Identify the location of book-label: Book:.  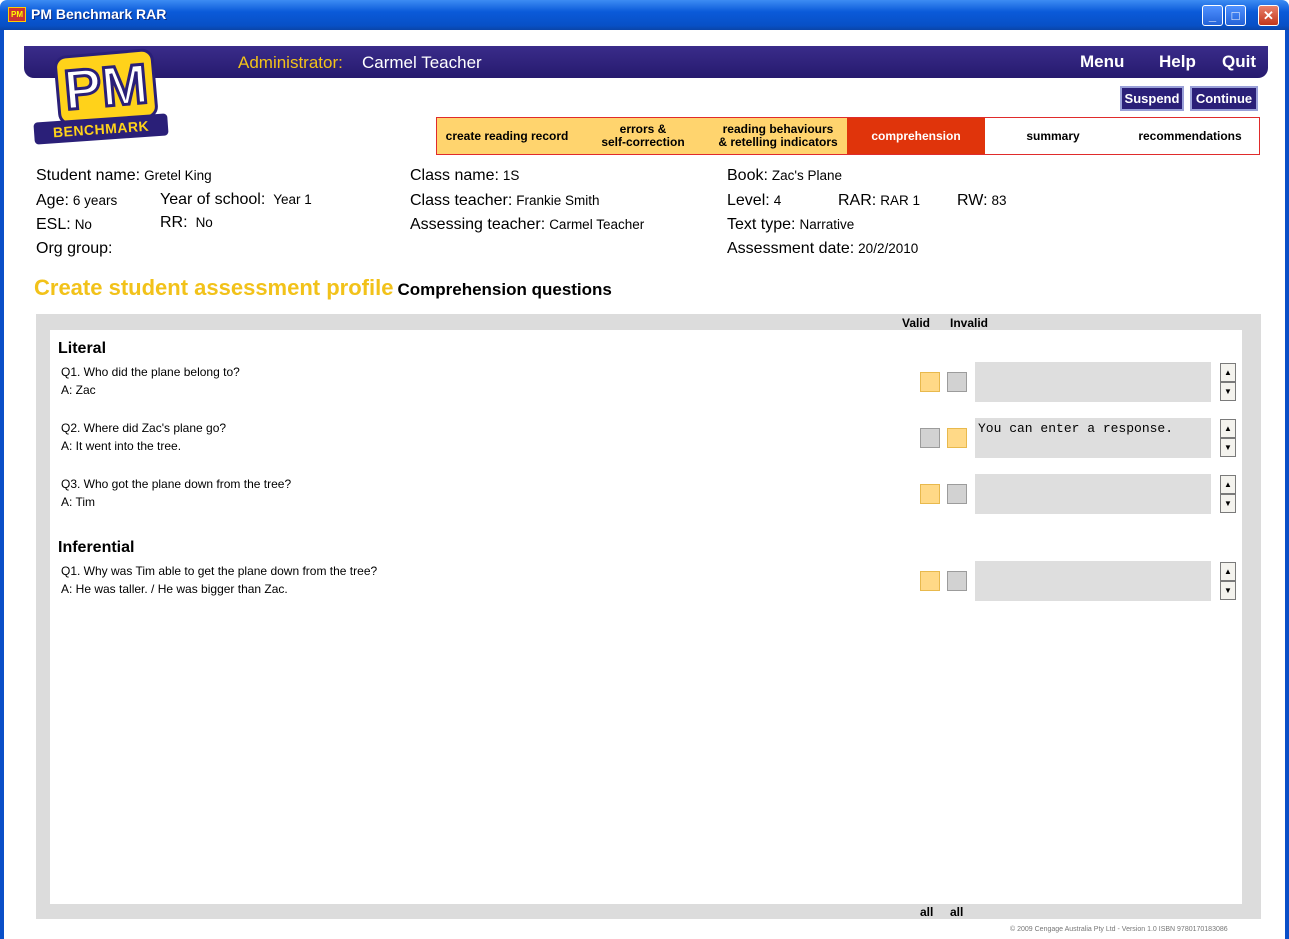
(747, 175).